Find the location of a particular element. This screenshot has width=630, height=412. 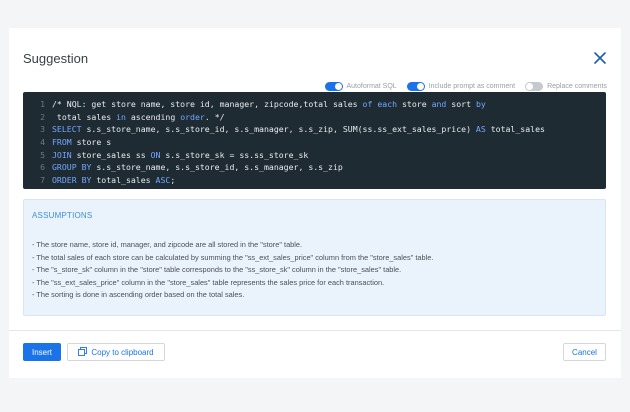

dialog-title: Suggestion is located at coordinates (56, 58).